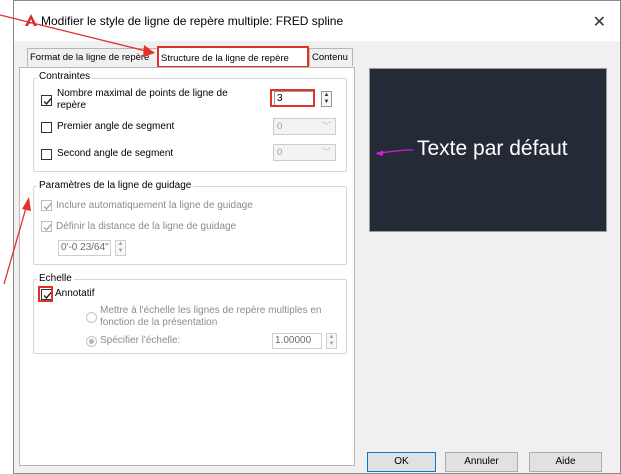 The width and height of the screenshot is (621, 474). I want to click on max-points-label-line1: Nombre maximal de points de ligne de, so click(142, 93).